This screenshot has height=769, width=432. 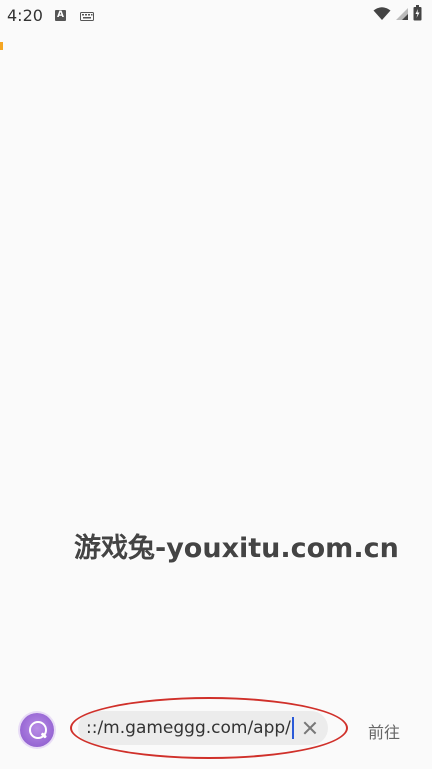 What do you see at coordinates (384, 731) in the screenshot?
I see `go-button: 前往` at bounding box center [384, 731].